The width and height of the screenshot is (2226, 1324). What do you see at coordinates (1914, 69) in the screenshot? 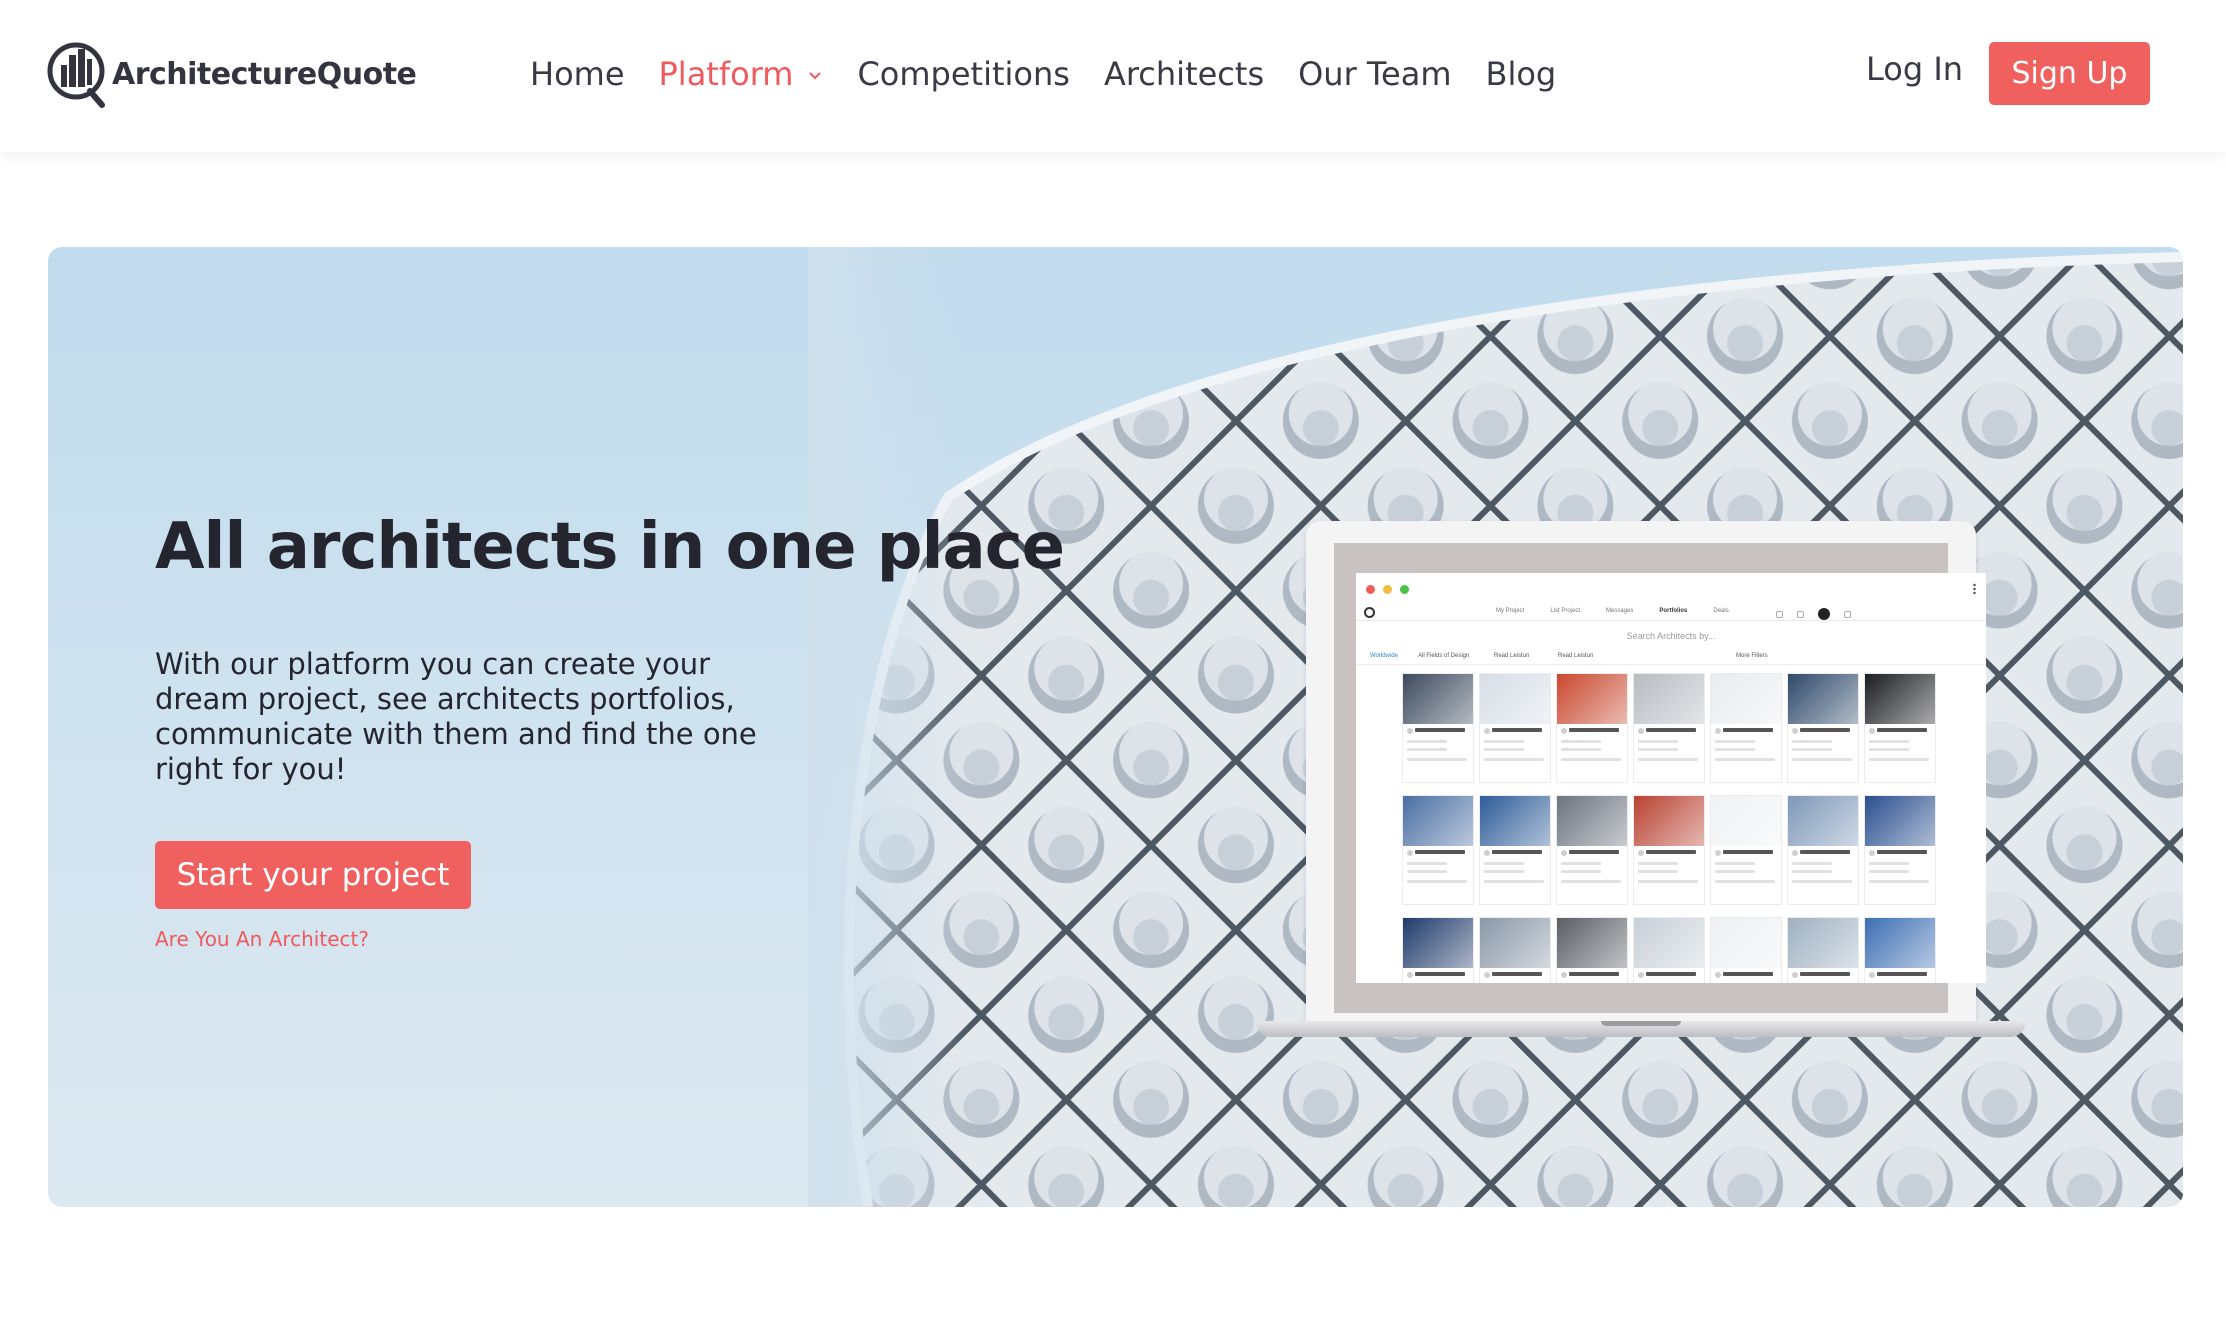
I see `login-link: Log In` at bounding box center [1914, 69].